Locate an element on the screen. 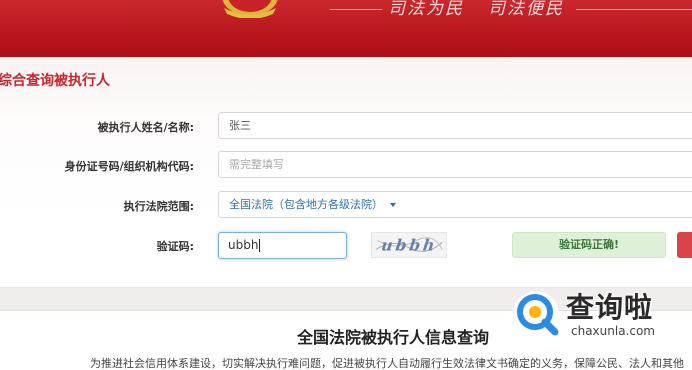  court-scope-value: 全国法院（包含地方各级法院） is located at coordinates (306, 204).